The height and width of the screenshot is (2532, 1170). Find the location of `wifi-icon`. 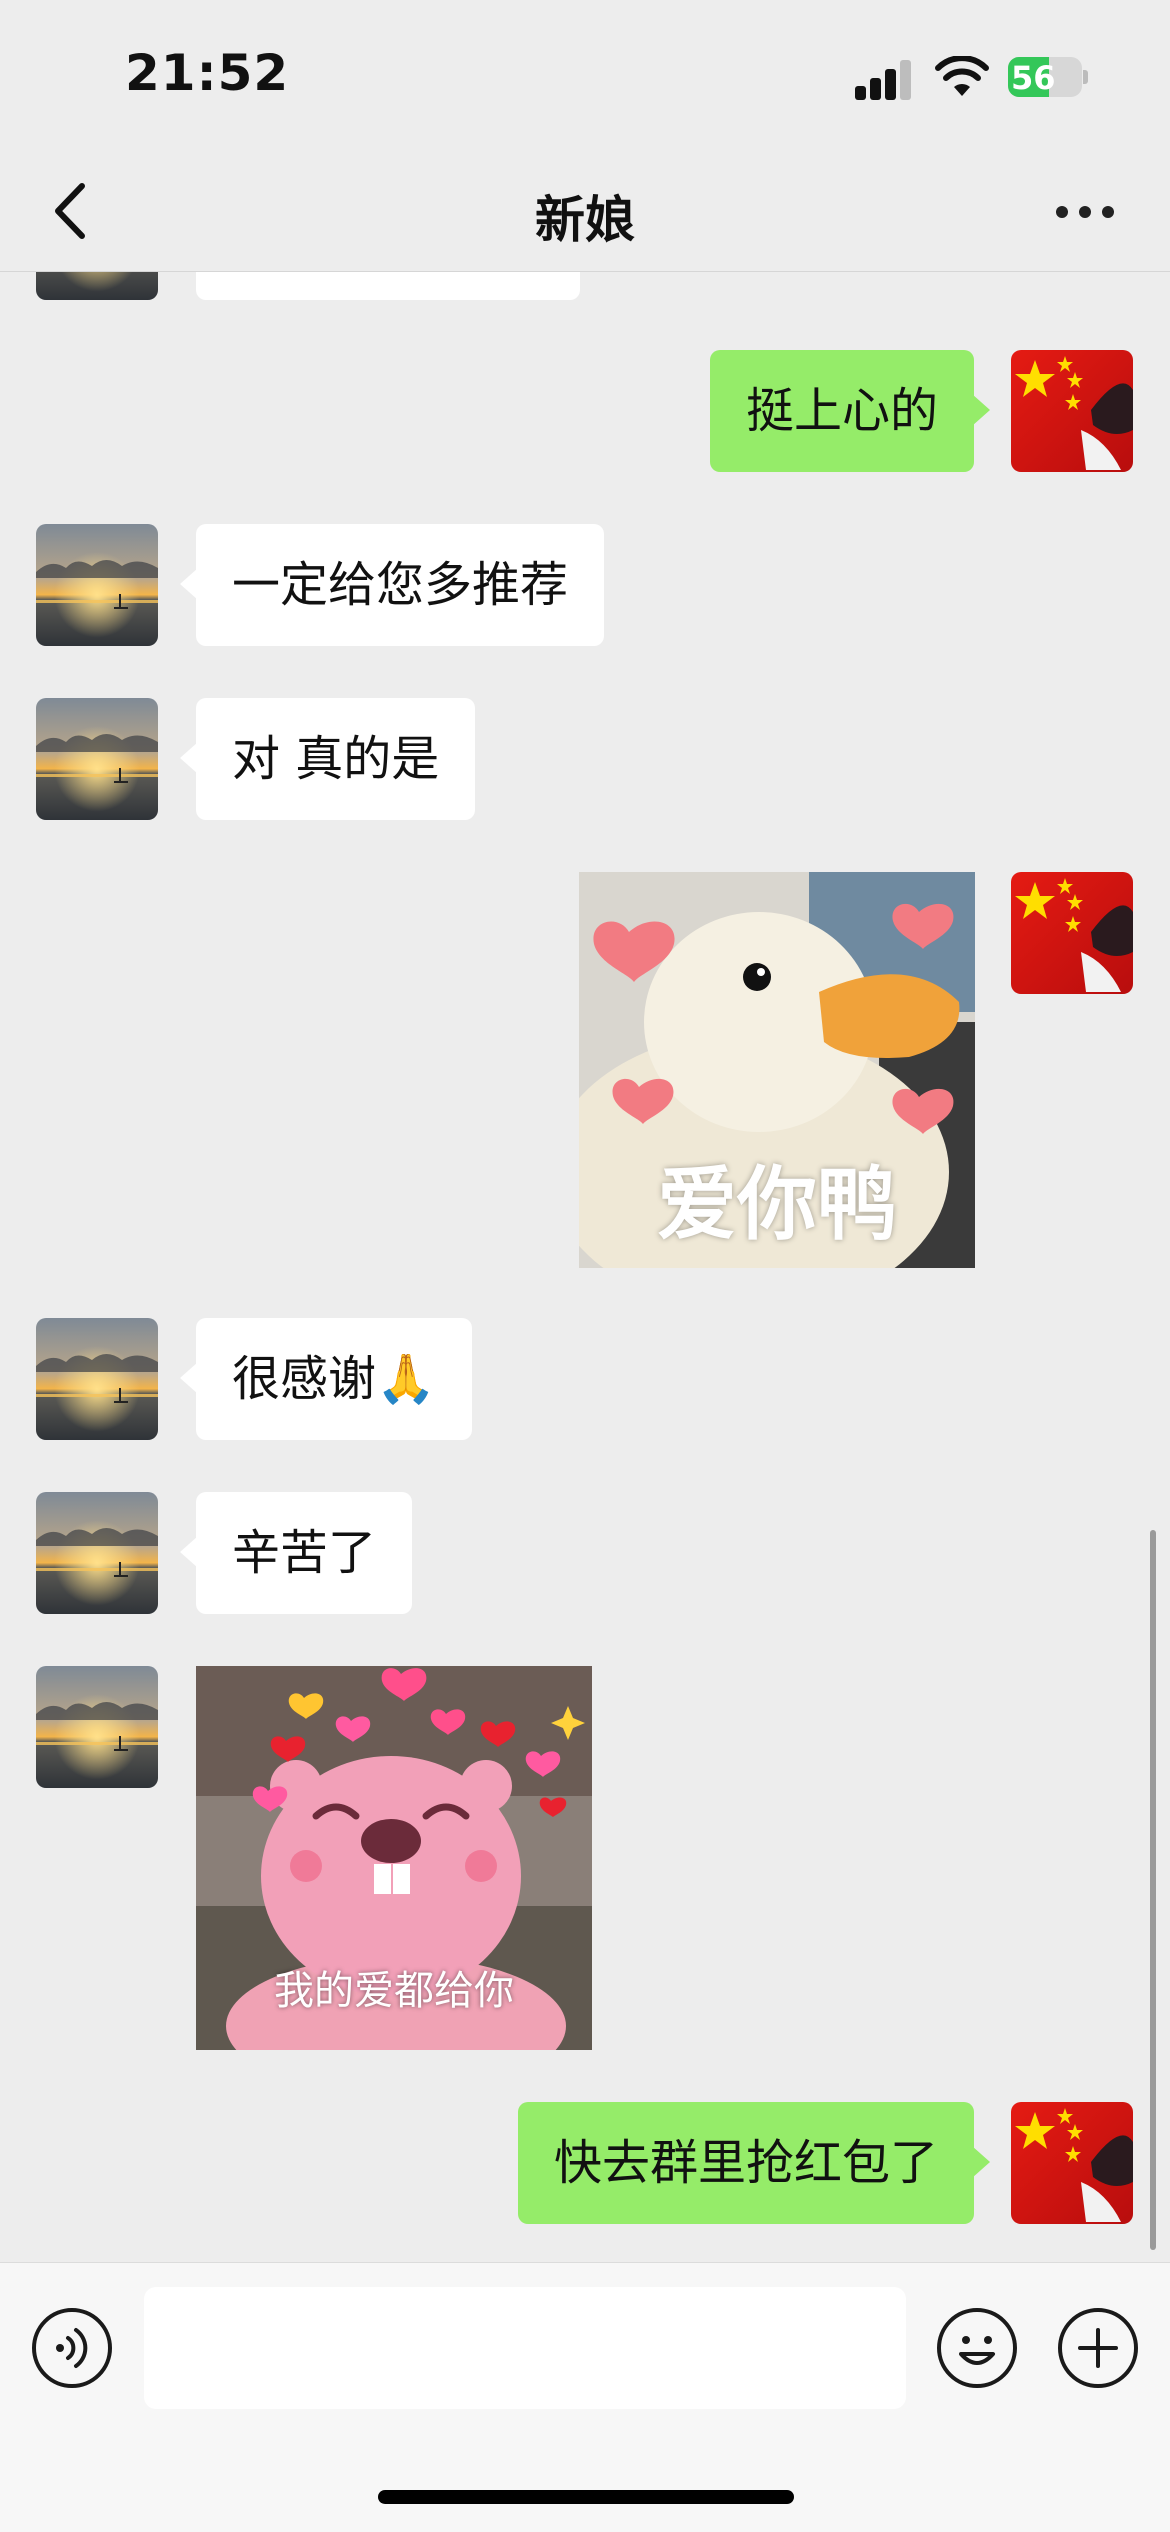

wifi-icon is located at coordinates (962, 76).